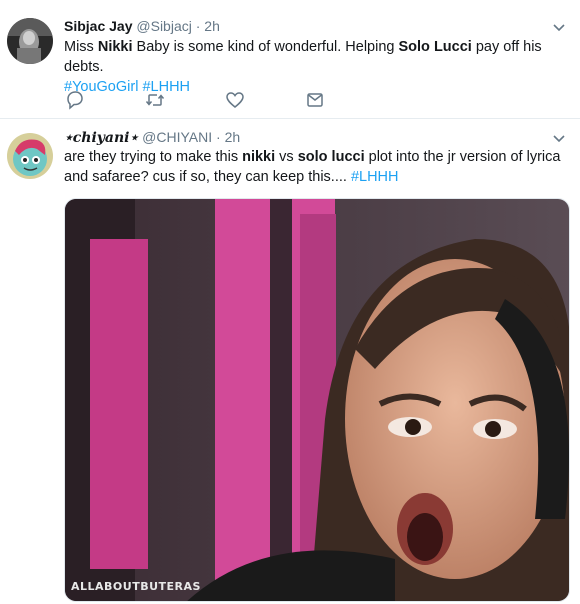 The image size is (580, 604). Describe the element at coordinates (315, 100) in the screenshot. I see `direct-message-icon` at that location.